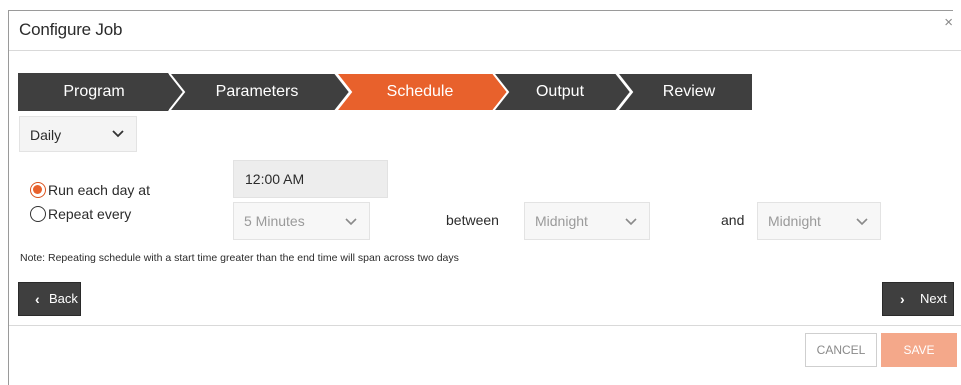 The width and height of the screenshot is (961, 385). What do you see at coordinates (918, 299) in the screenshot?
I see `next-button: › Next` at bounding box center [918, 299].